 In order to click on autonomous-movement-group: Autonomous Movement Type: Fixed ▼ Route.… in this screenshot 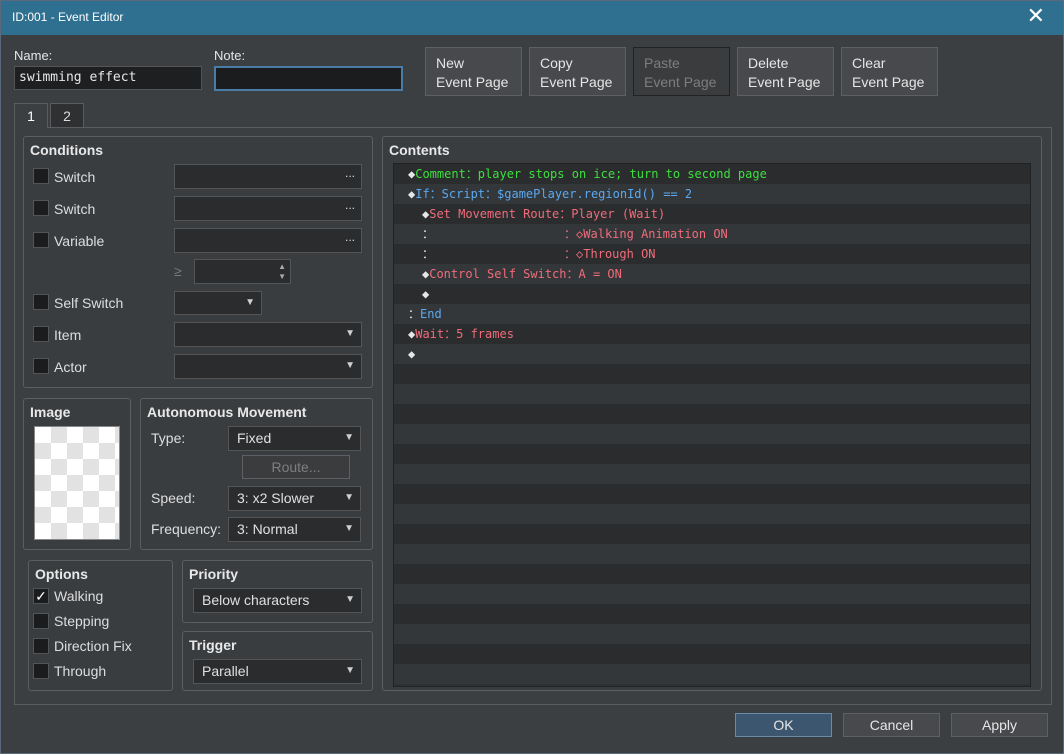, I will do `click(256, 474)`.